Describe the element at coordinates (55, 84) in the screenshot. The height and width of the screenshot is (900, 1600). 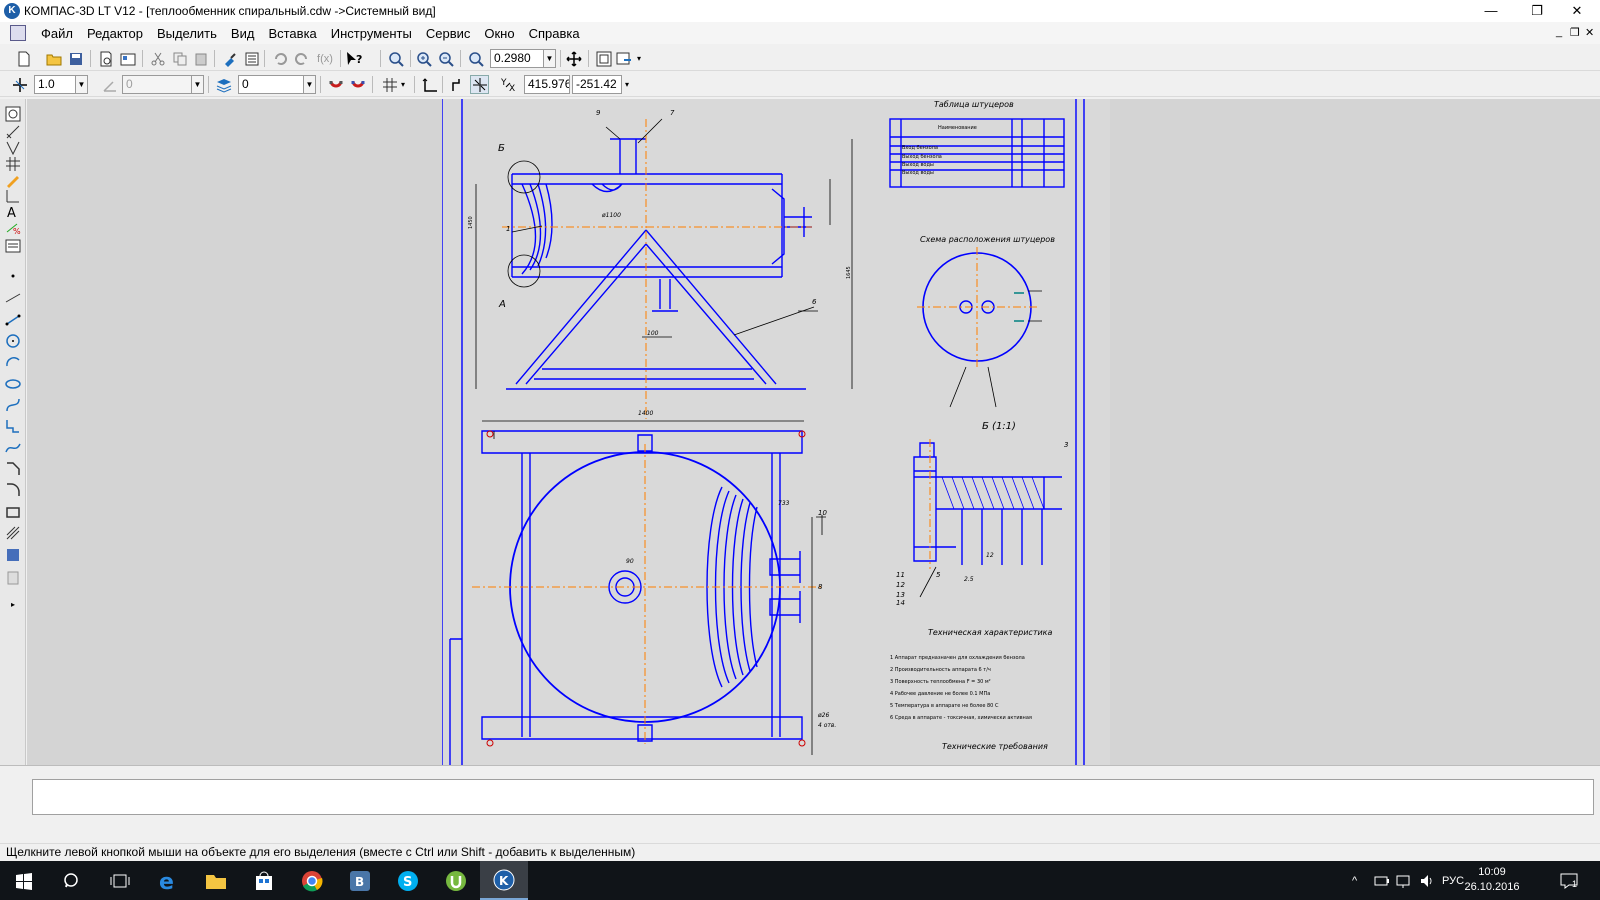
I see `cursor-step-input: 1.0` at that location.